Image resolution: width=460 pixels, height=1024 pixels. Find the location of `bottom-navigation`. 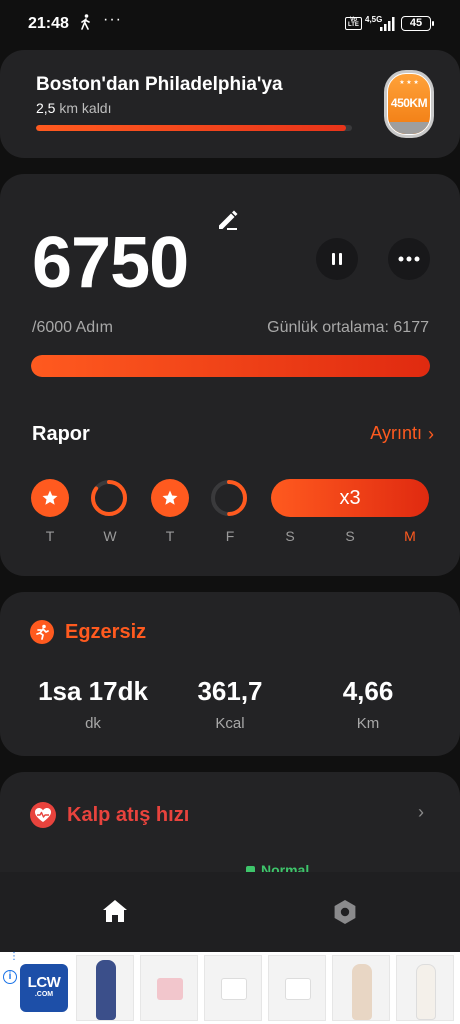

bottom-navigation is located at coordinates (230, 912).